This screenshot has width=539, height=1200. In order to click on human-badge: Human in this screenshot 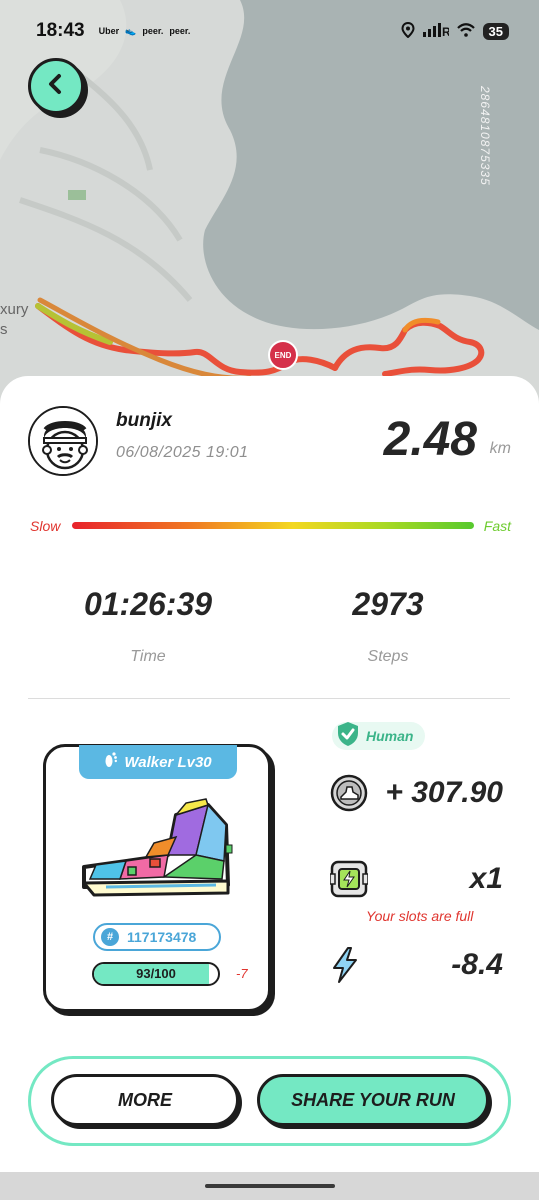, I will do `click(379, 736)`.